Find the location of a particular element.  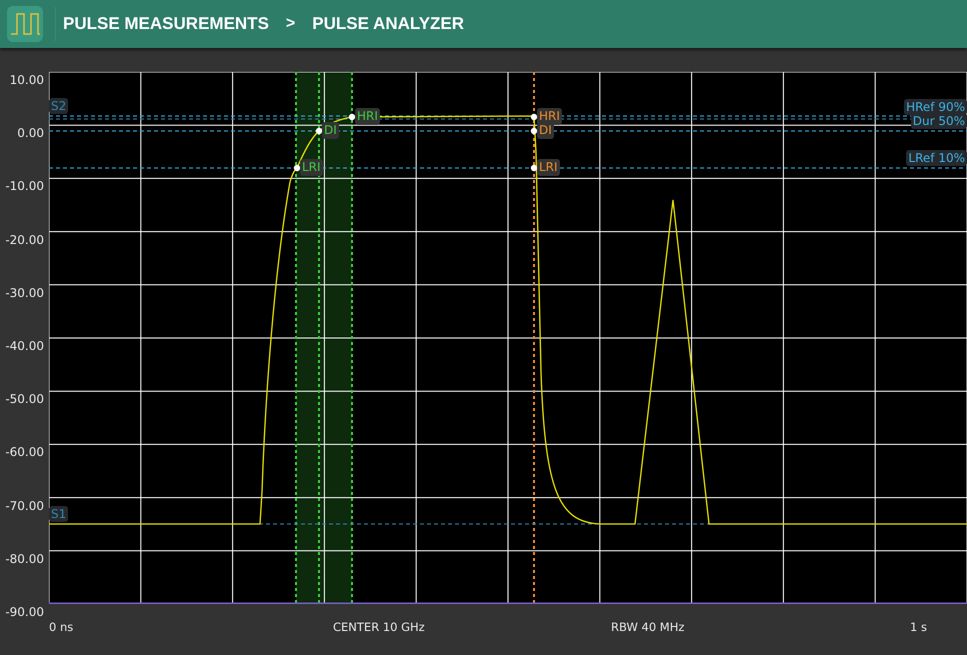

y-axis-label: -50.00 is located at coordinates (24, 399).